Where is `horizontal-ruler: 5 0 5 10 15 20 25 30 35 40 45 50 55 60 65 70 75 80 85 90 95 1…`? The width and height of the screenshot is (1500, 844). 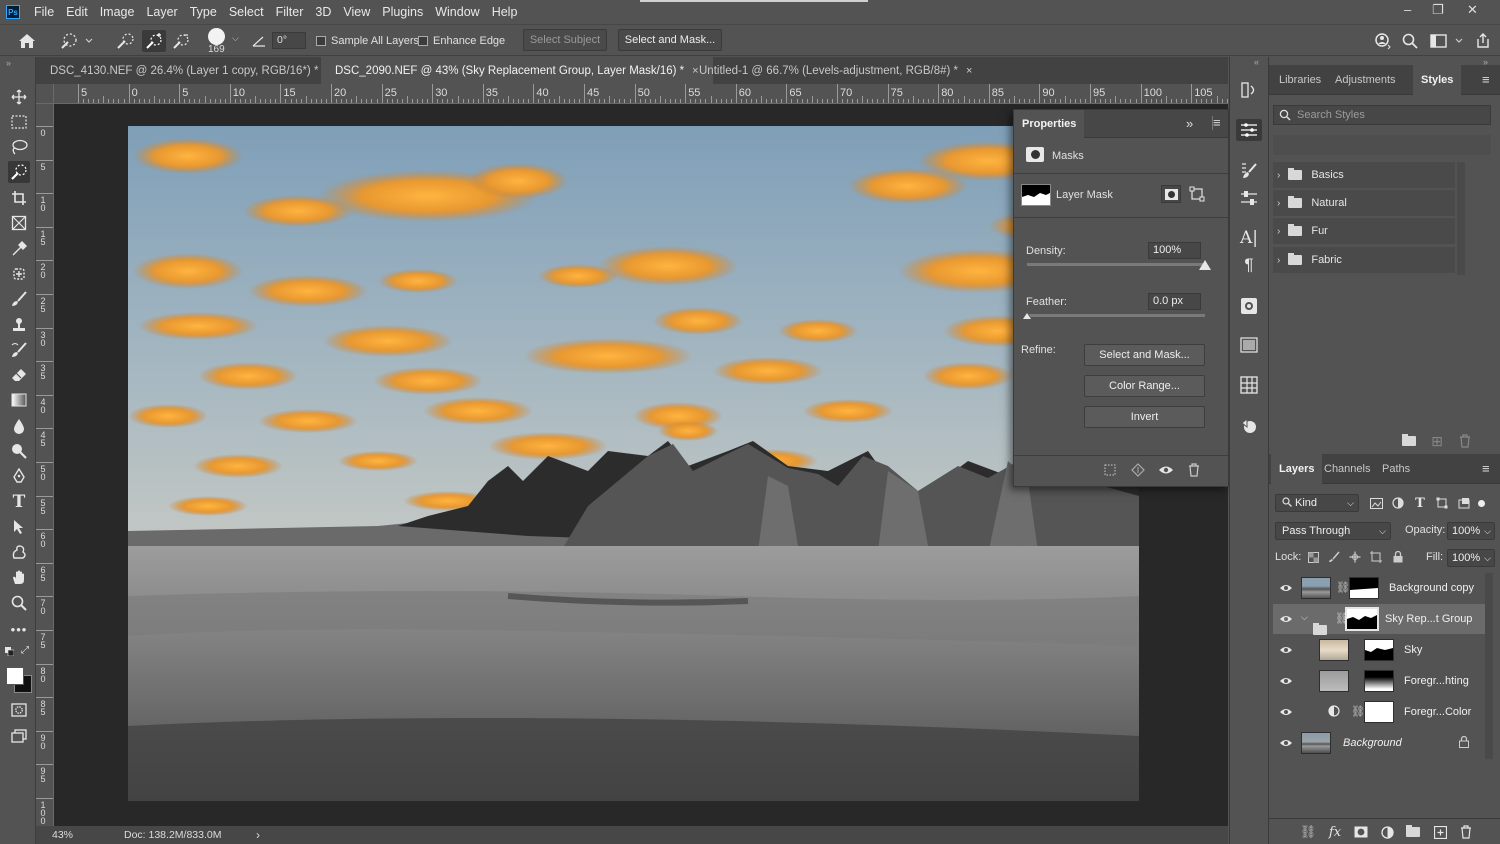
horizontal-ruler: 5 0 5 10 15 20 25 30 35 40 45 50 55 60 65 70 75 80 85 90 95 1… is located at coordinates (641, 94).